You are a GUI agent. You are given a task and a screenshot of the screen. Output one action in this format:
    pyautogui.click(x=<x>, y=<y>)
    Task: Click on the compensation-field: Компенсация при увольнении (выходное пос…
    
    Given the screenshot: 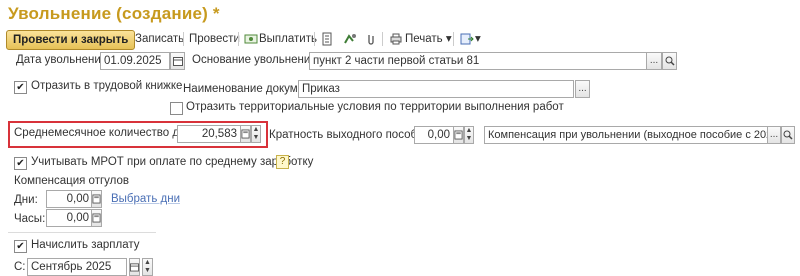 What is the action you would take?
    pyautogui.click(x=627, y=135)
    